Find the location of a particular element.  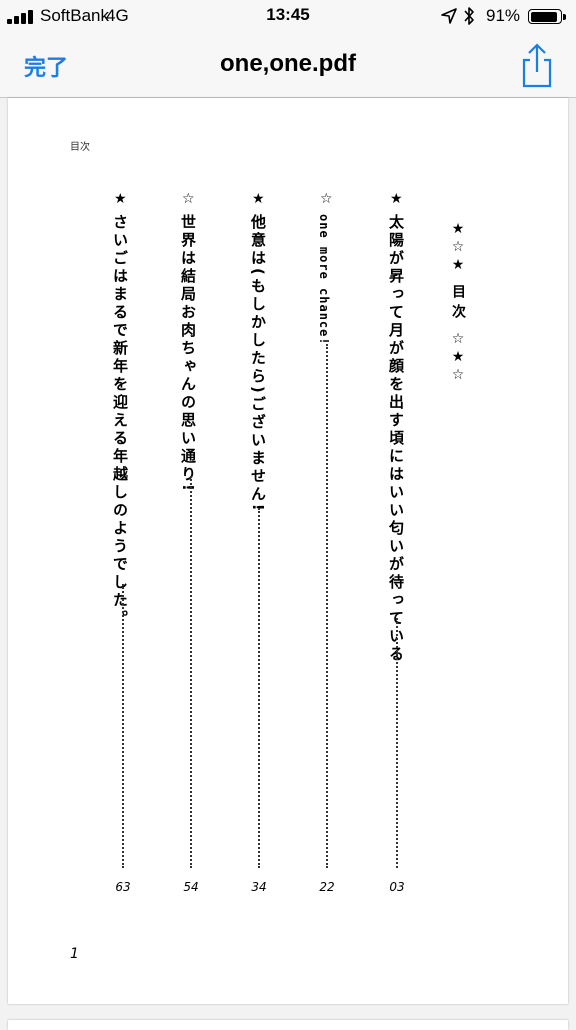

status-bar: SoftBank 4G 13:45 91% is located at coordinates (288, 16).